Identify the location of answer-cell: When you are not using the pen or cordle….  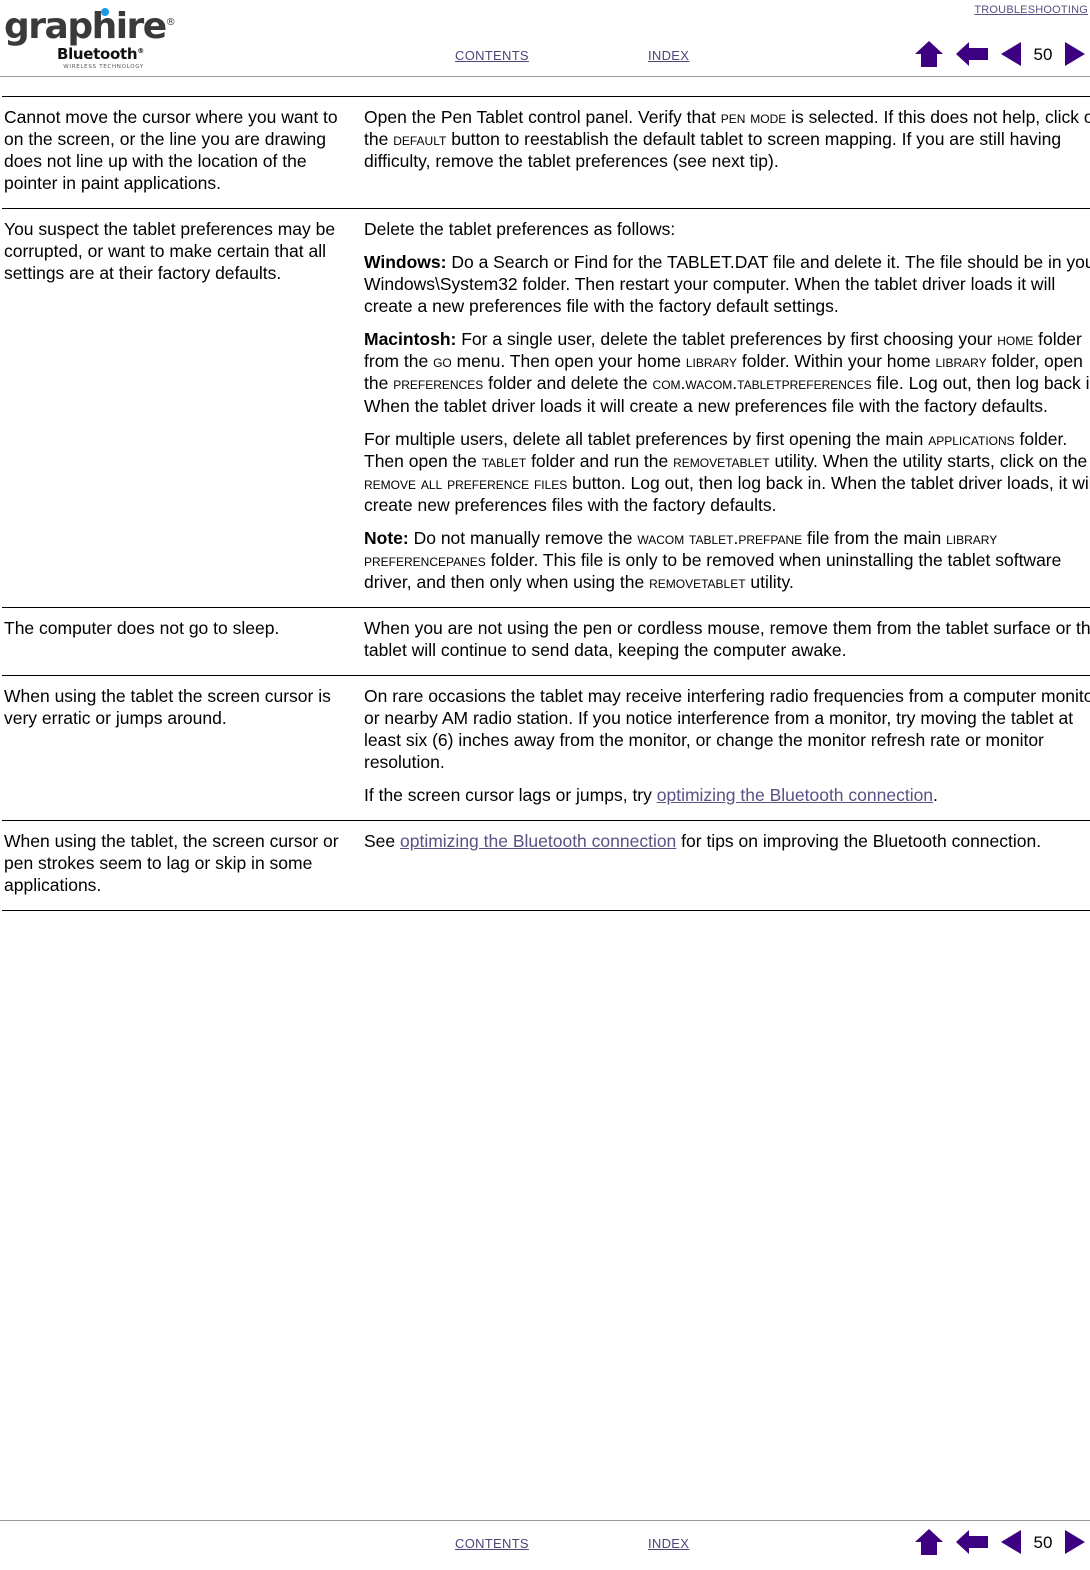
(726, 641).